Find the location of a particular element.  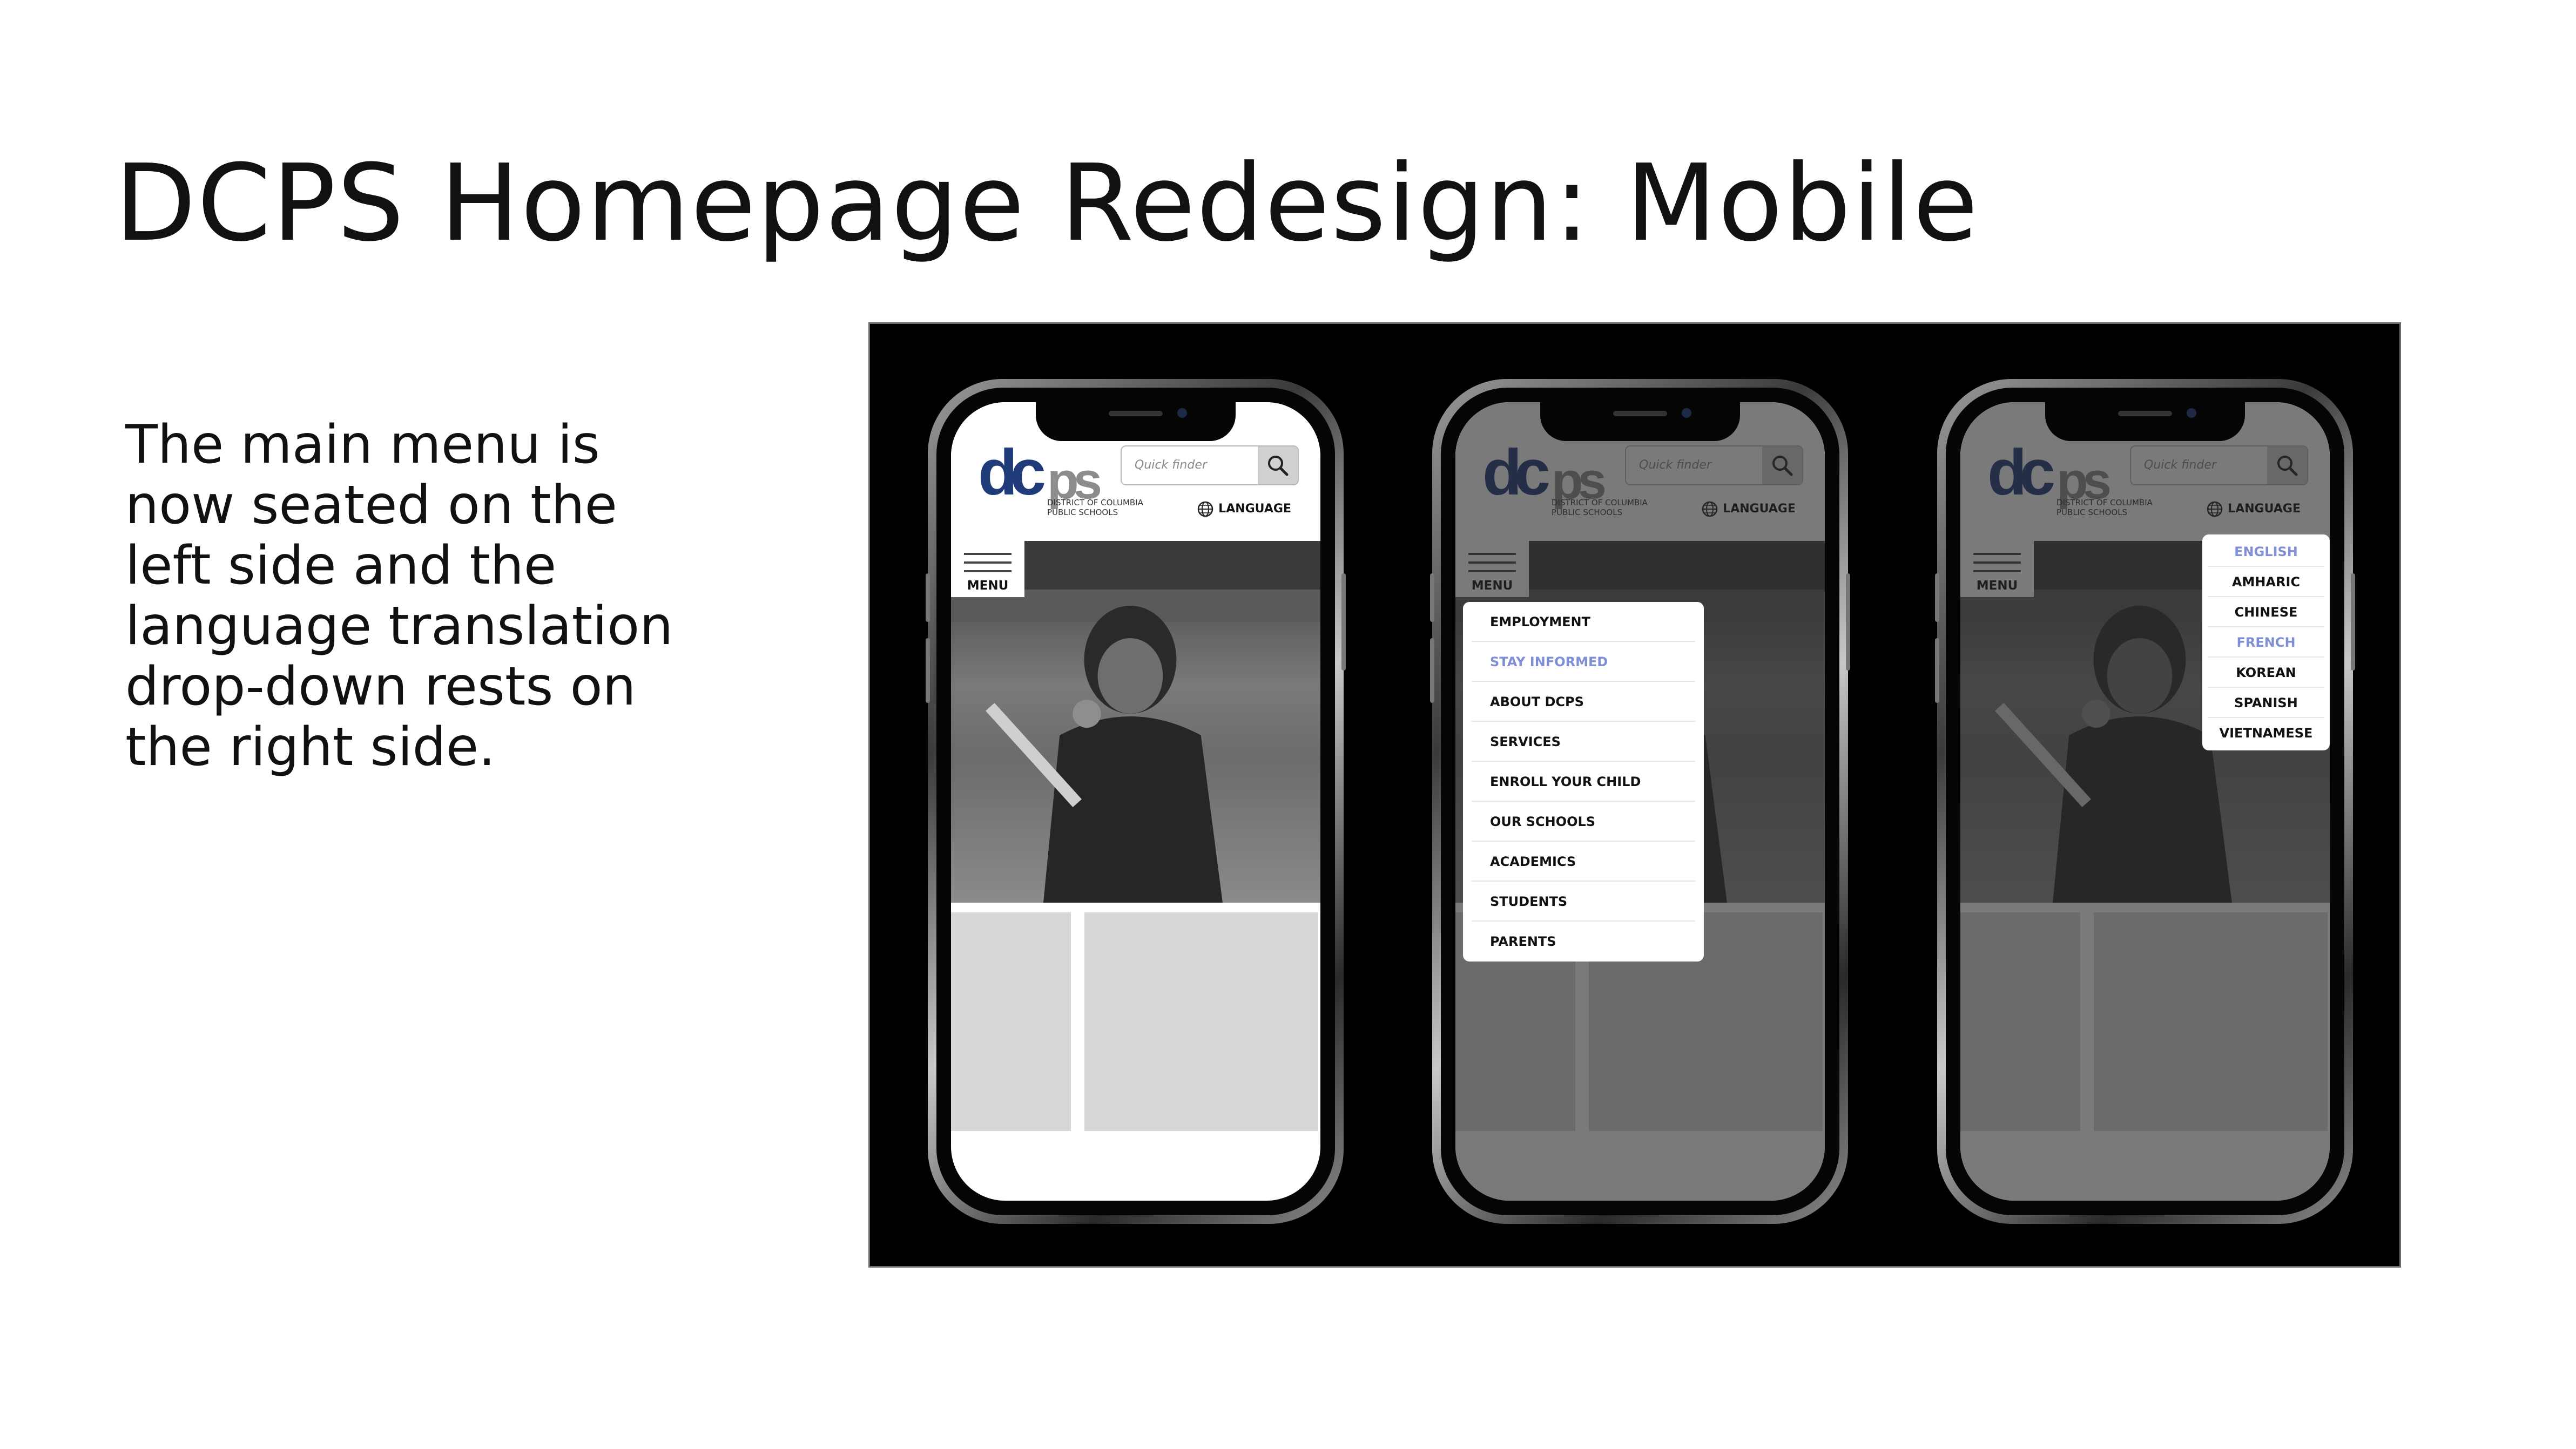

menu-item-parents: PARENTS is located at coordinates (1583, 942).